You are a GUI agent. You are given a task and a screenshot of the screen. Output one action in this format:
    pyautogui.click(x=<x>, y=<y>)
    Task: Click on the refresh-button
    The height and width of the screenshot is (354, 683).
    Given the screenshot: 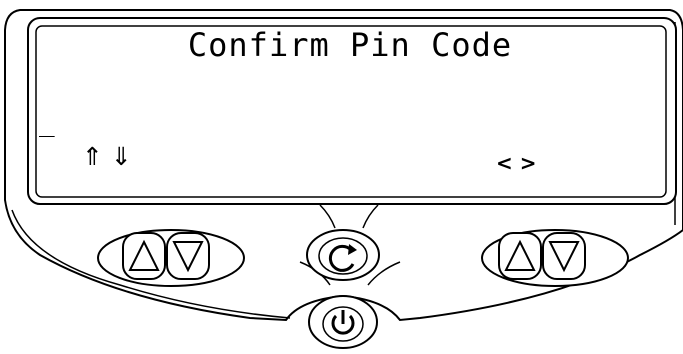 What is the action you would take?
    pyautogui.click(x=343, y=255)
    